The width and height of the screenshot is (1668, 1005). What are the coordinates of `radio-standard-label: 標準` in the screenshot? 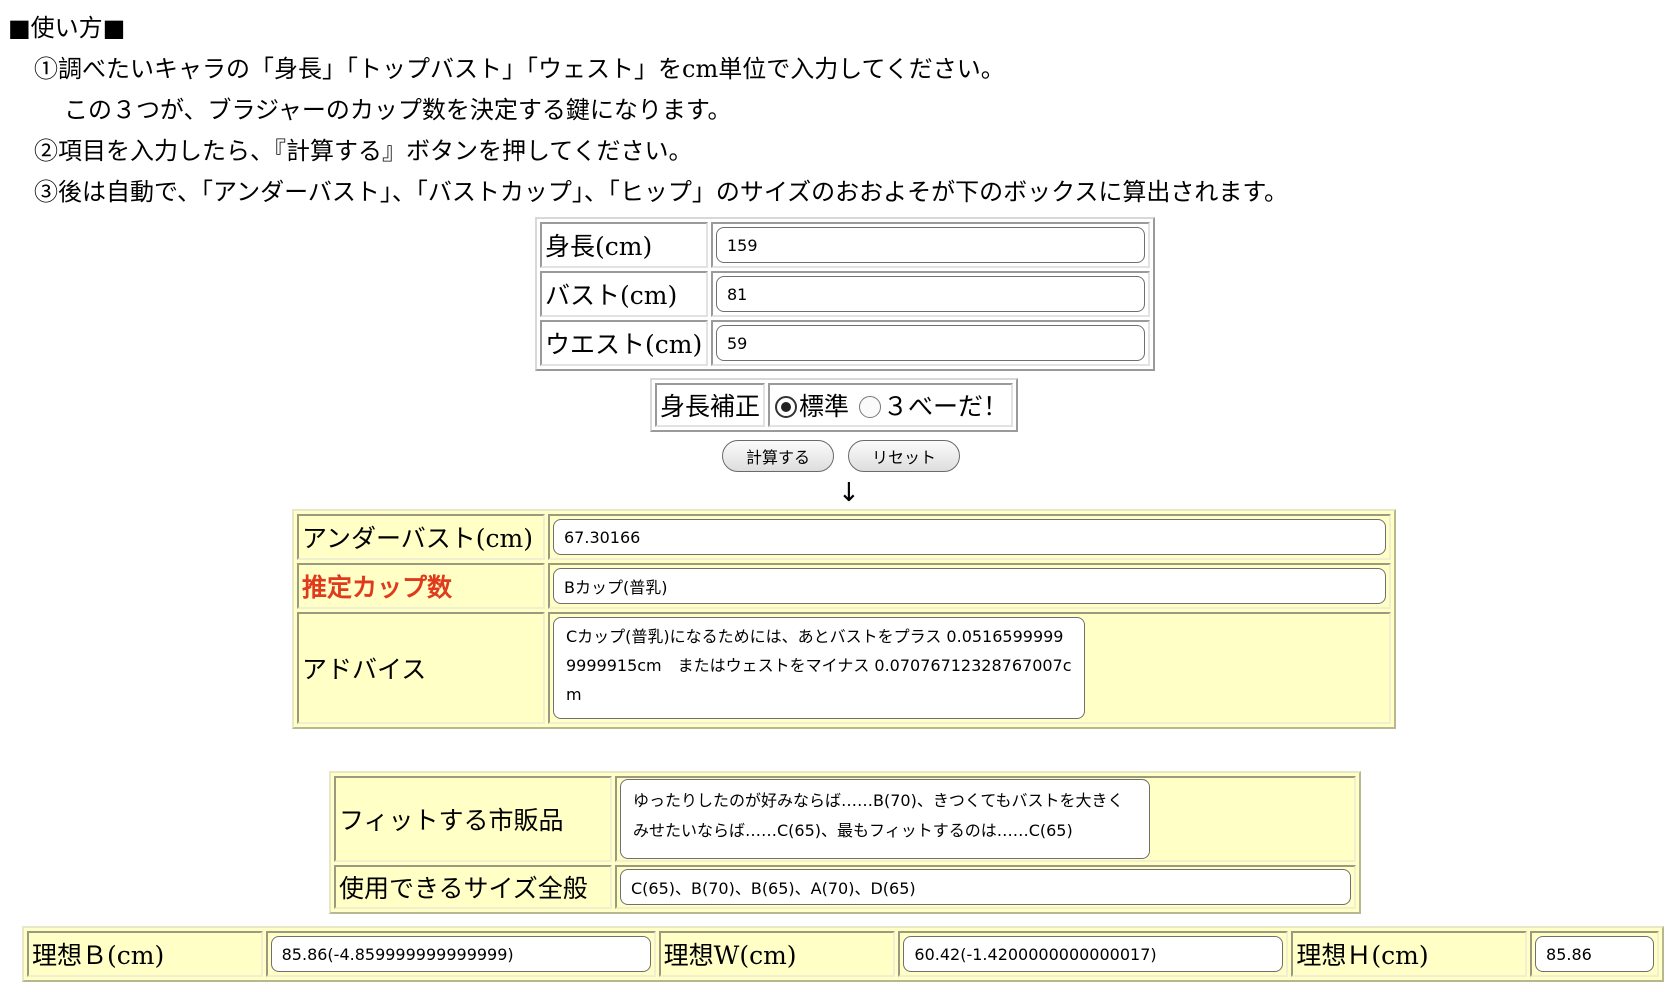 It's located at (824, 406).